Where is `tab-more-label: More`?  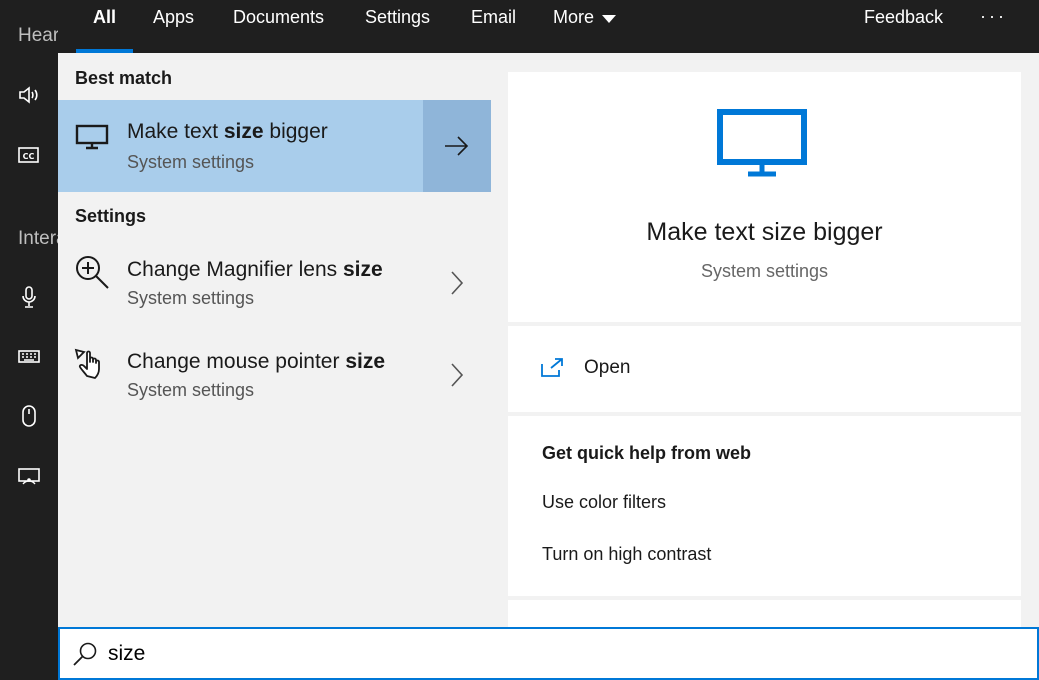
tab-more-label: More is located at coordinates (574, 17).